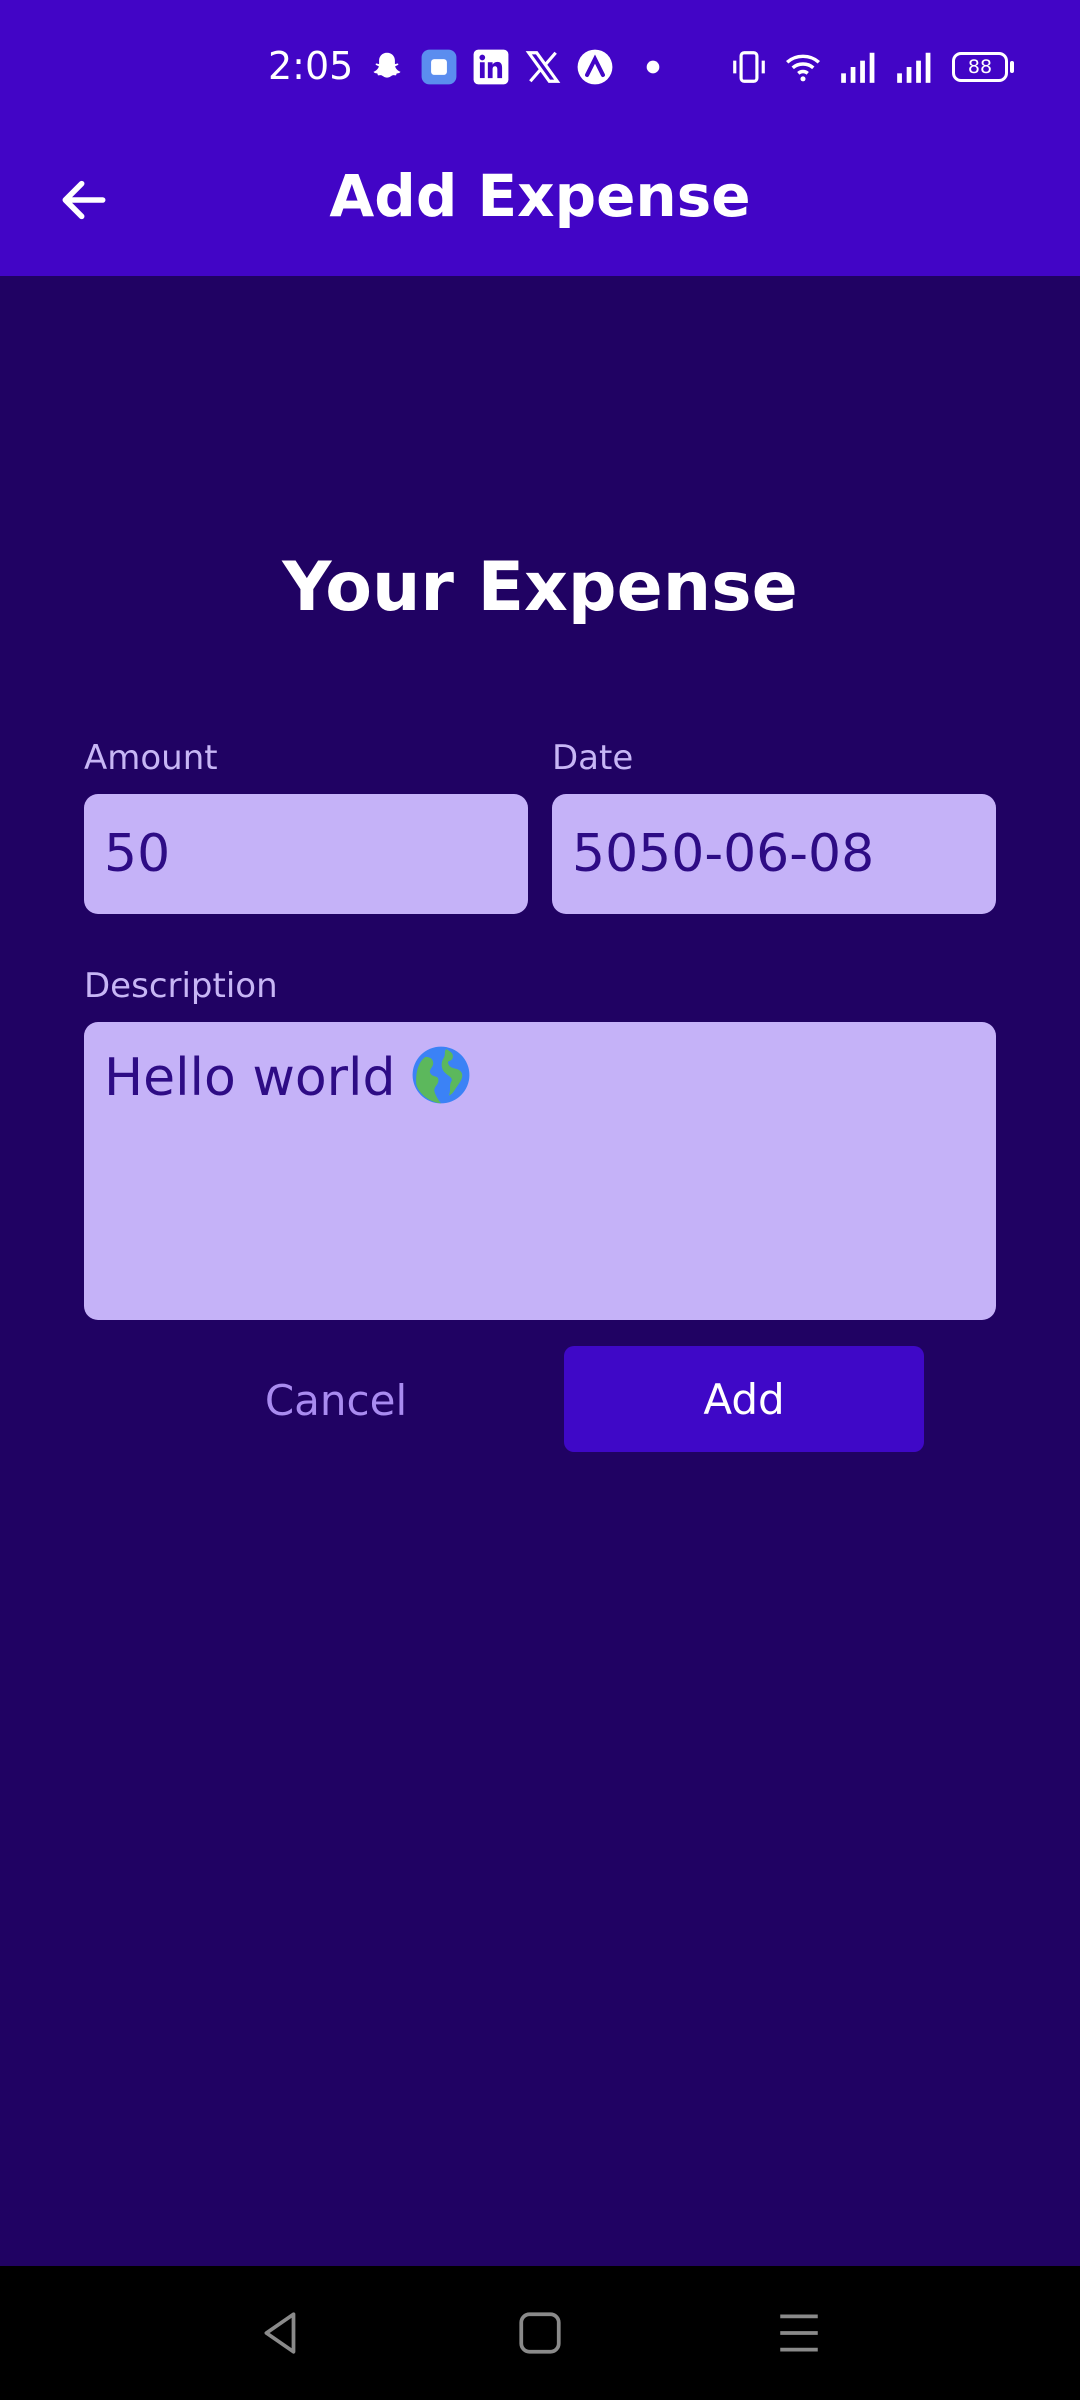  I want to click on app-bar: Add Expense, so click(540, 206).